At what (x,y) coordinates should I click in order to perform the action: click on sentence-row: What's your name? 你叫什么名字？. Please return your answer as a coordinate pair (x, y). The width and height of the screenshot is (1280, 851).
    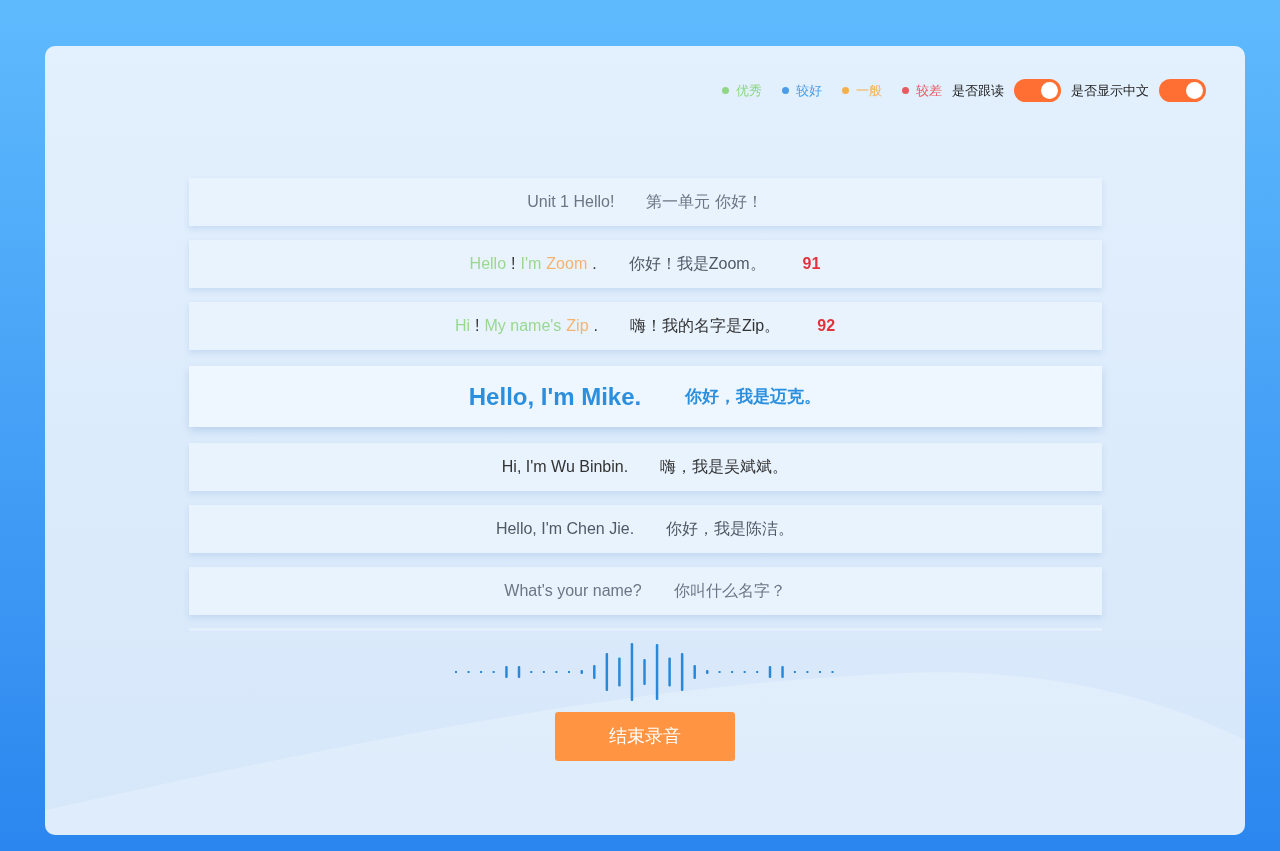
    Looking at the image, I should click on (645, 591).